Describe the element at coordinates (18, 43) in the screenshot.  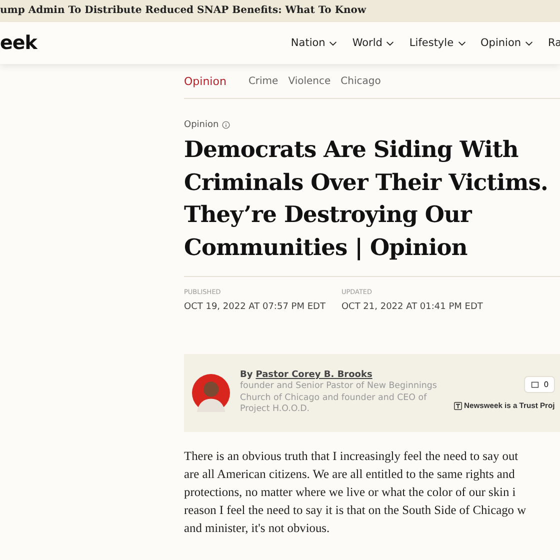
I see `site-logo: eek` at that location.